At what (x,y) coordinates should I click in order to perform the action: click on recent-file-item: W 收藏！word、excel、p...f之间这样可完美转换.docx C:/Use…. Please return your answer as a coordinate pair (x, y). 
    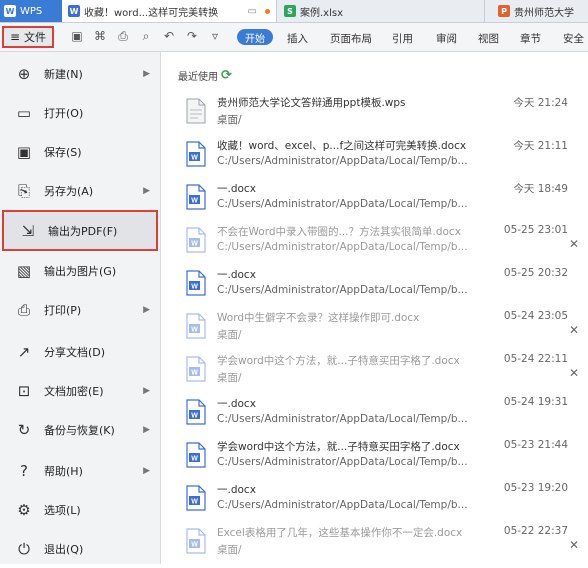
    Looking at the image, I should click on (382, 155).